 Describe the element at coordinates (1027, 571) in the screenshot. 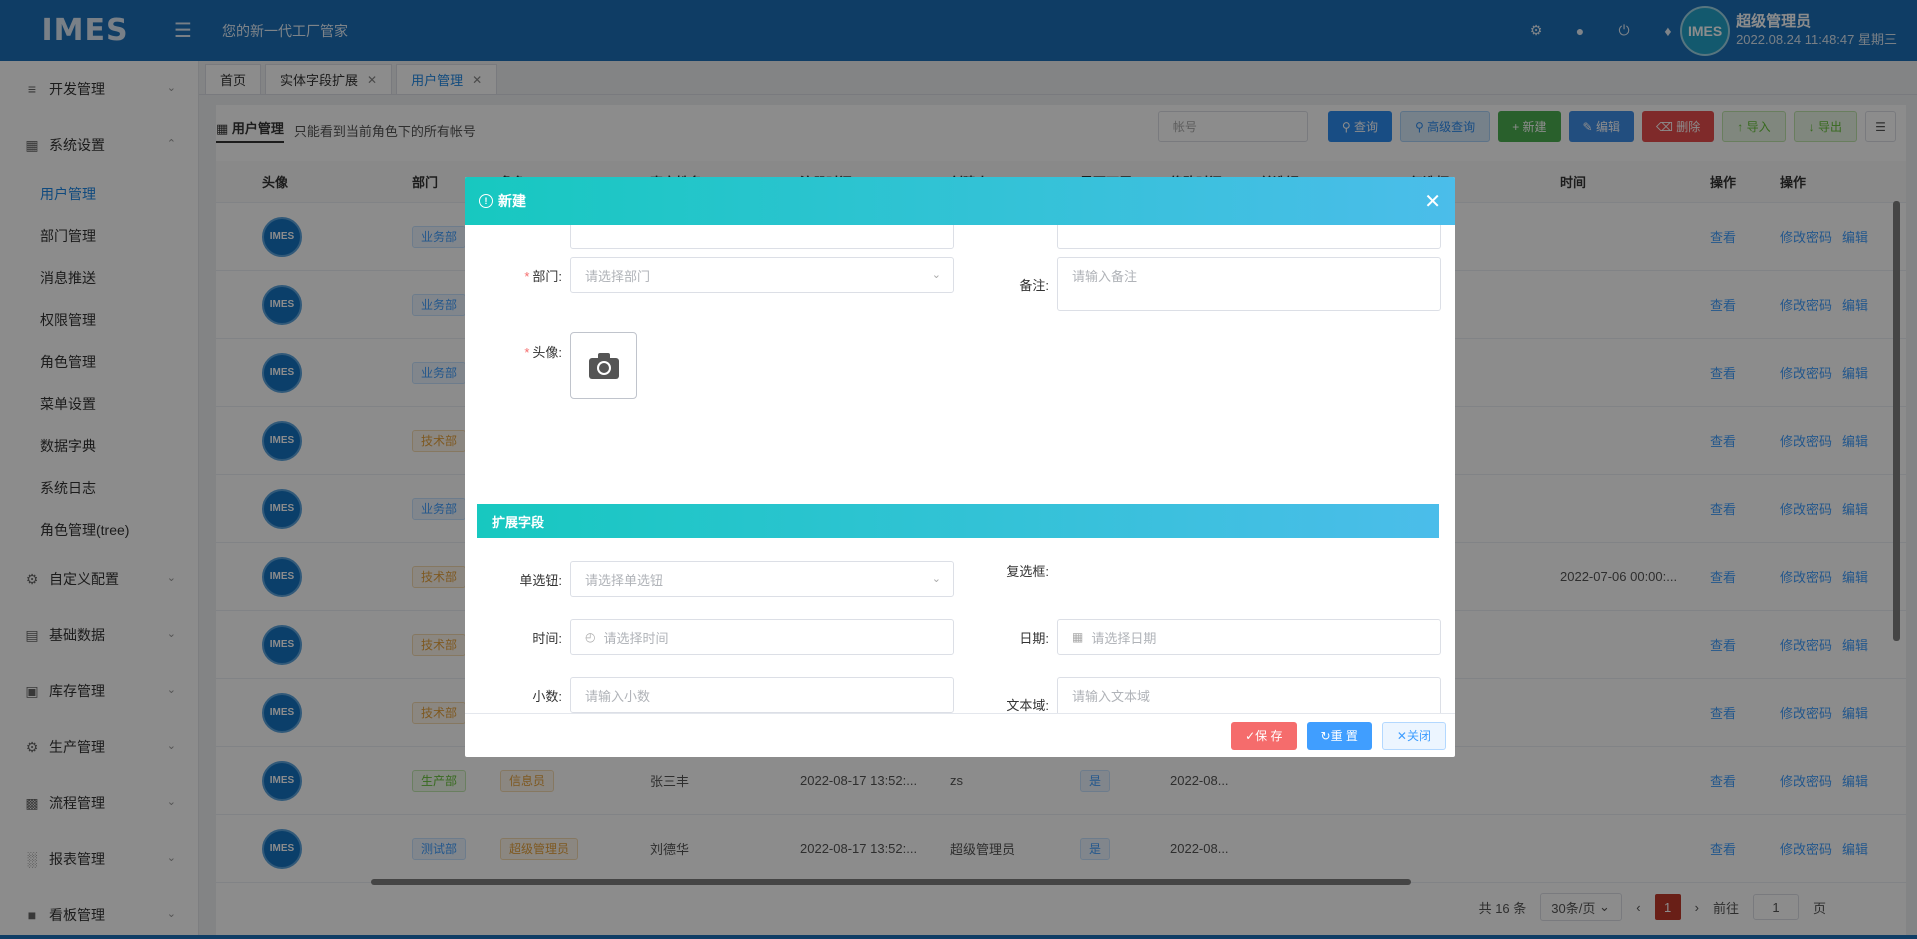

I see `checkbox-label: 复选框:` at that location.